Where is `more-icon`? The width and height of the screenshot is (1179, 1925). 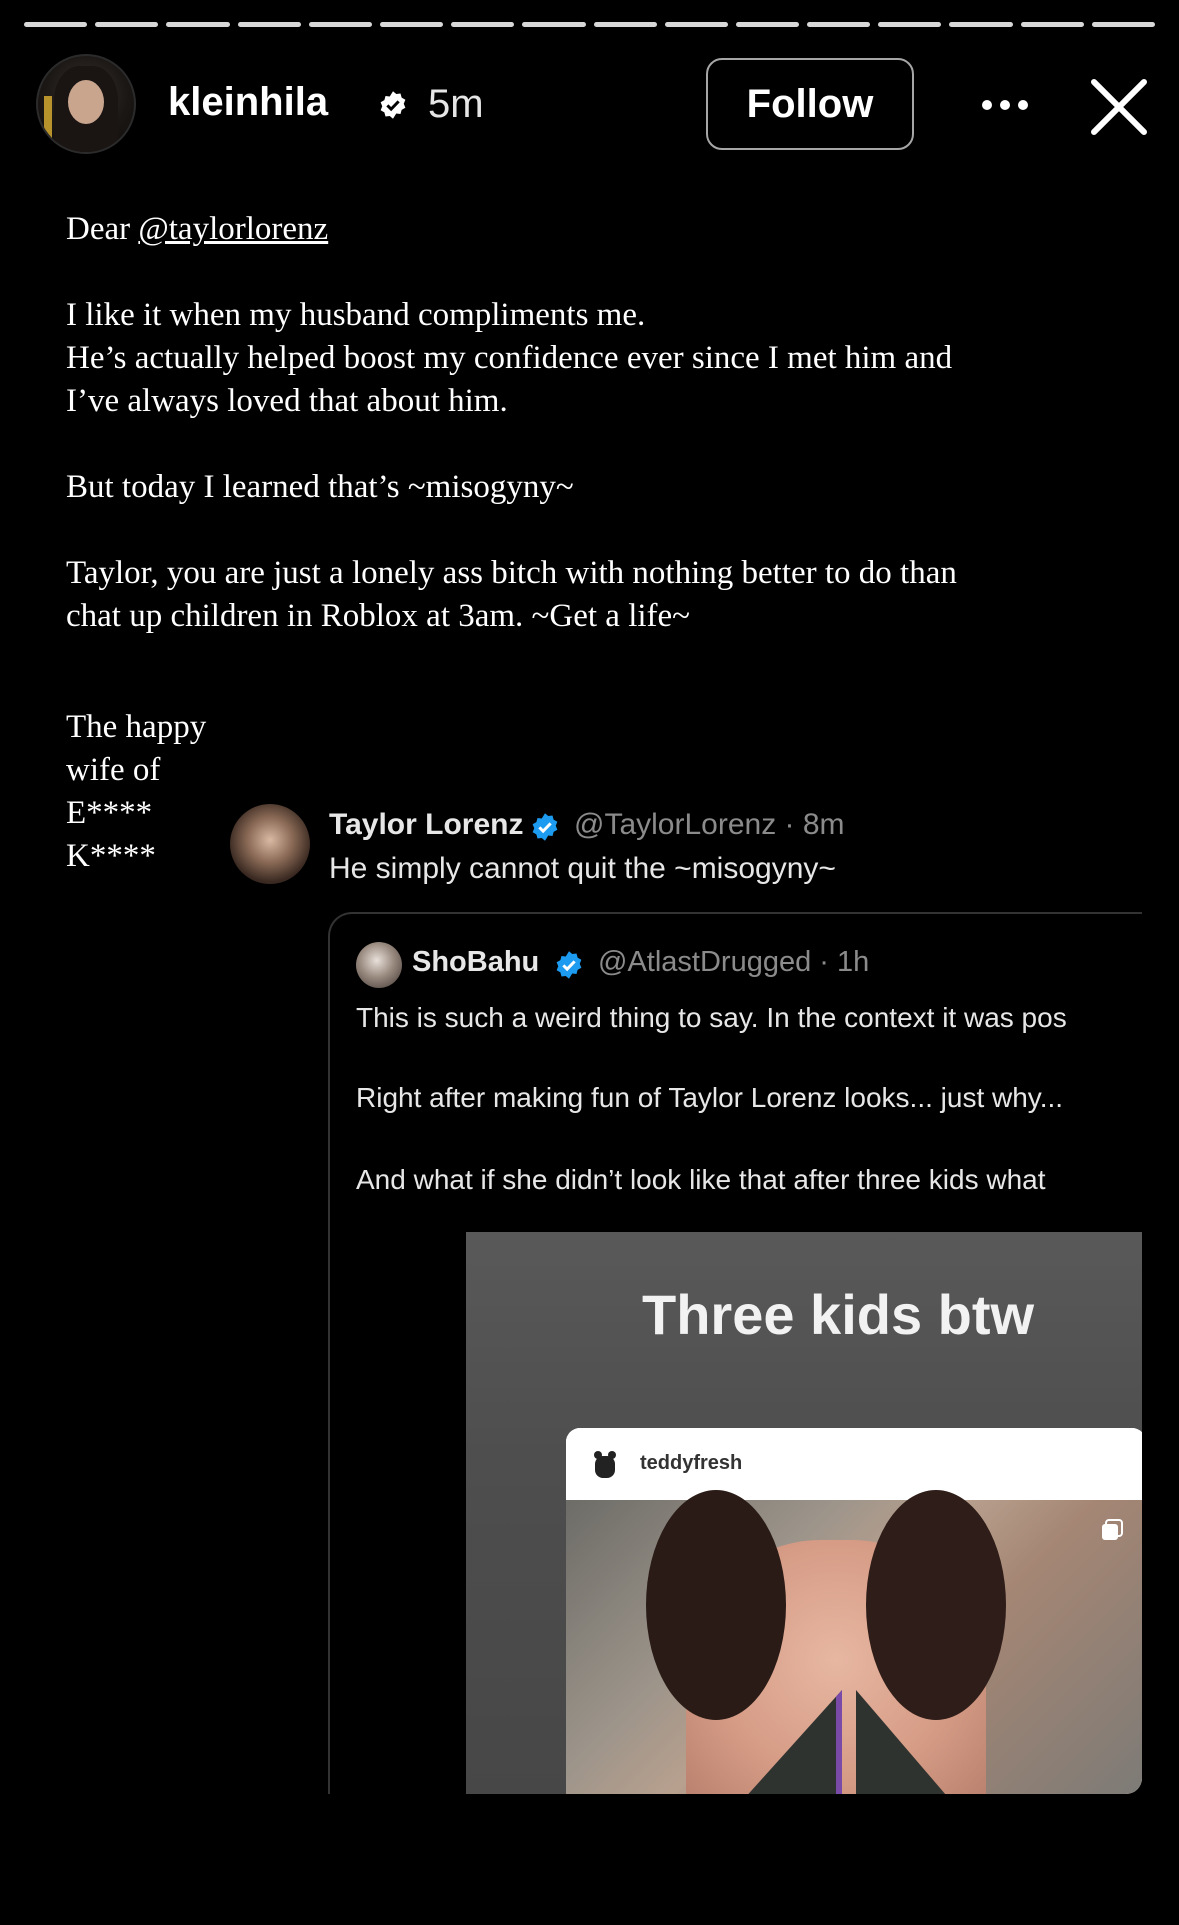
more-icon is located at coordinates (1005, 105).